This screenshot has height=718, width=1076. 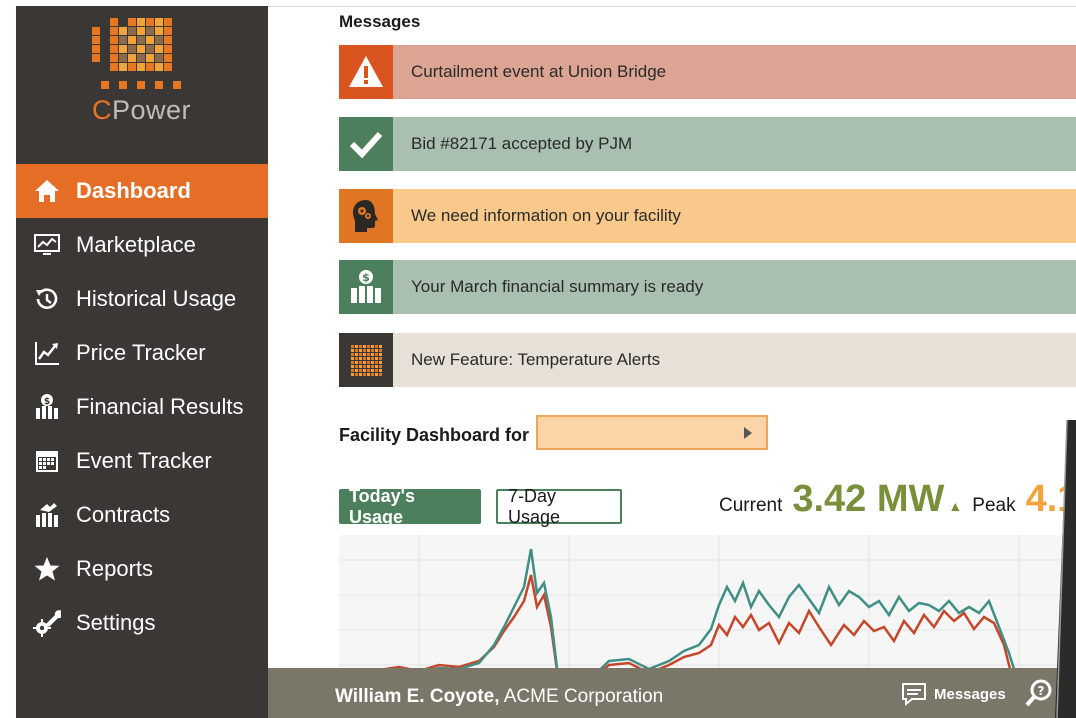 What do you see at coordinates (156, 298) in the screenshot?
I see `sidebar-item-label: Historical Usage` at bounding box center [156, 298].